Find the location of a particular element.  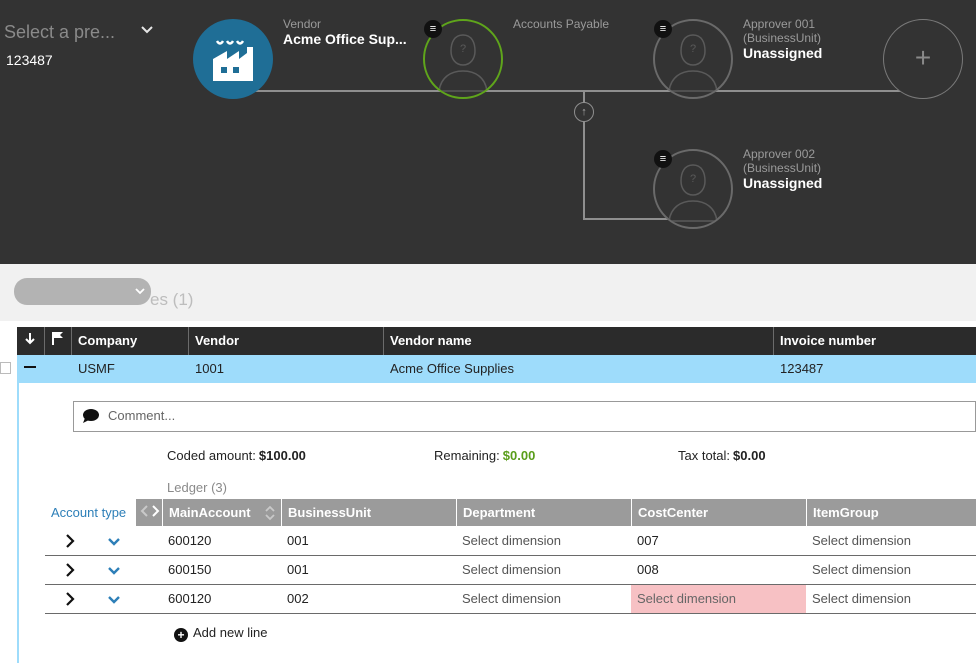

image-icon is located at coordinates (5, 368).